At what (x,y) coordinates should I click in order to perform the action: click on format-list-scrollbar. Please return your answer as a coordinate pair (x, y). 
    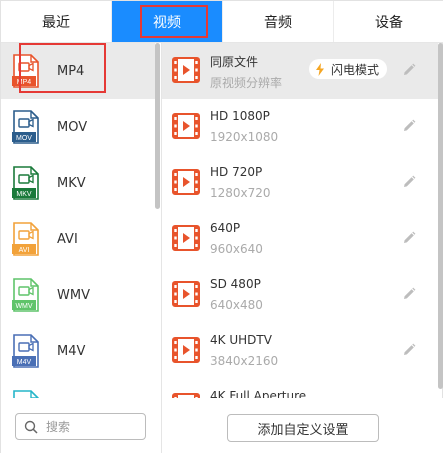
    Looking at the image, I should click on (157, 126).